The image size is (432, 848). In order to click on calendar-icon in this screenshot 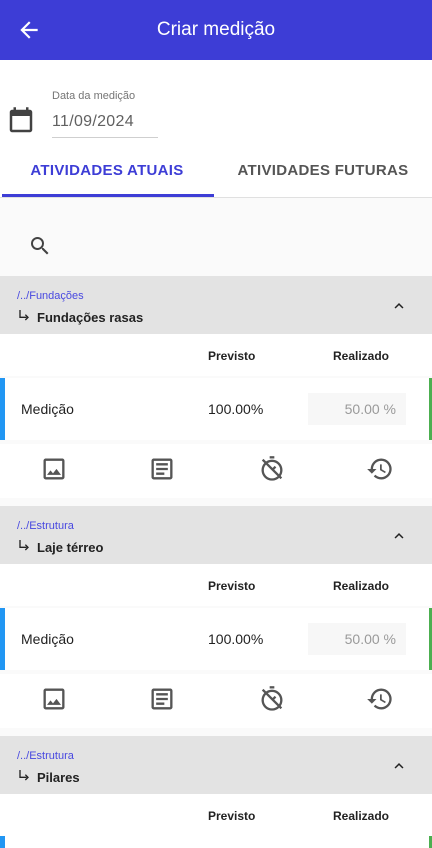, I will do `click(21, 121)`.